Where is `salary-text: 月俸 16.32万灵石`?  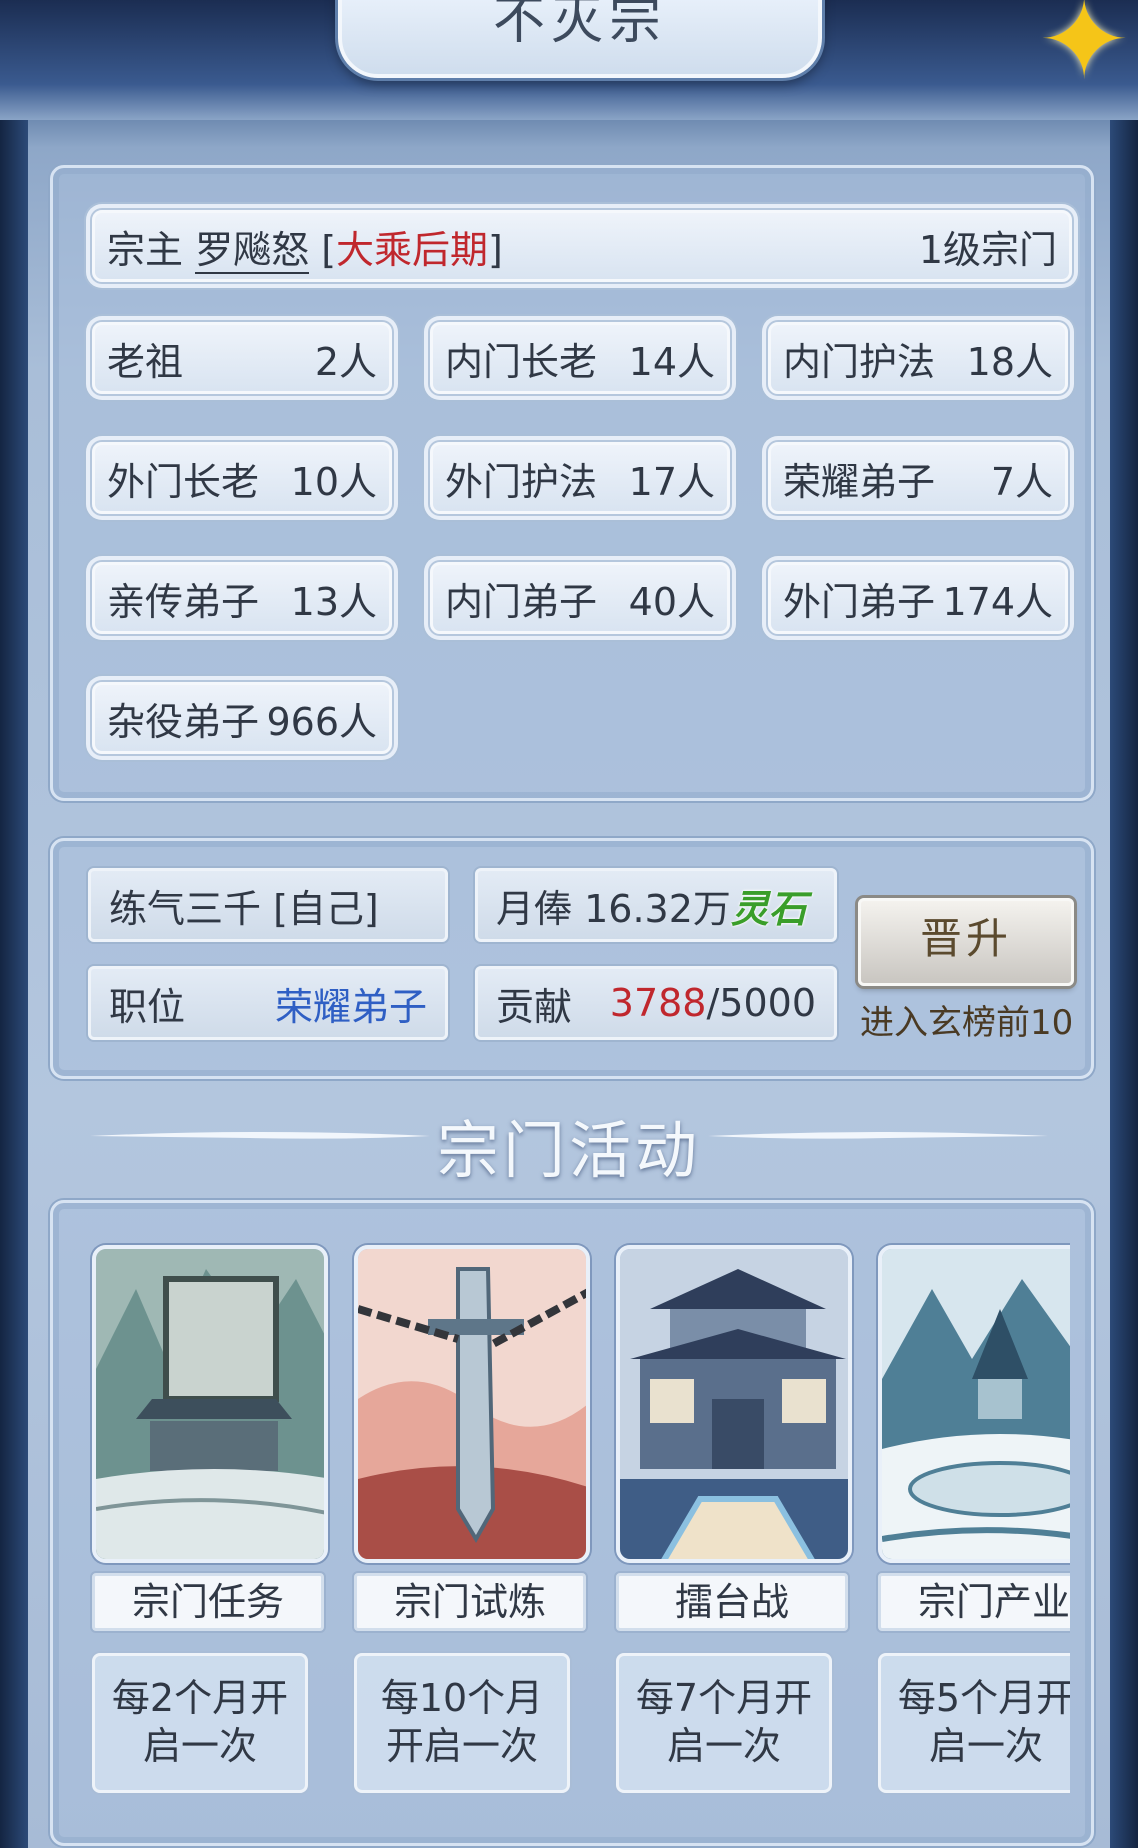 salary-text: 月俸 16.32万灵石 is located at coordinates (651, 908).